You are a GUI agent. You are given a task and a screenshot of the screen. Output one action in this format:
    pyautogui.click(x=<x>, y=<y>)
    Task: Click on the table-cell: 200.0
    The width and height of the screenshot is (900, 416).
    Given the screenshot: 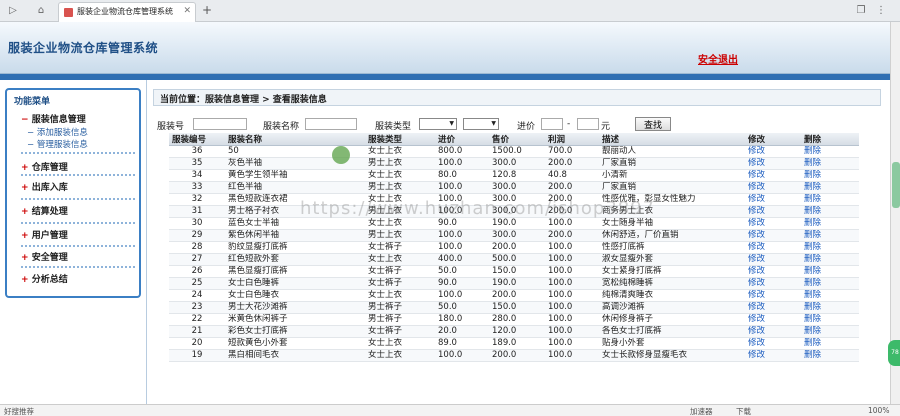 What is the action you would take?
    pyautogui.click(x=572, y=187)
    